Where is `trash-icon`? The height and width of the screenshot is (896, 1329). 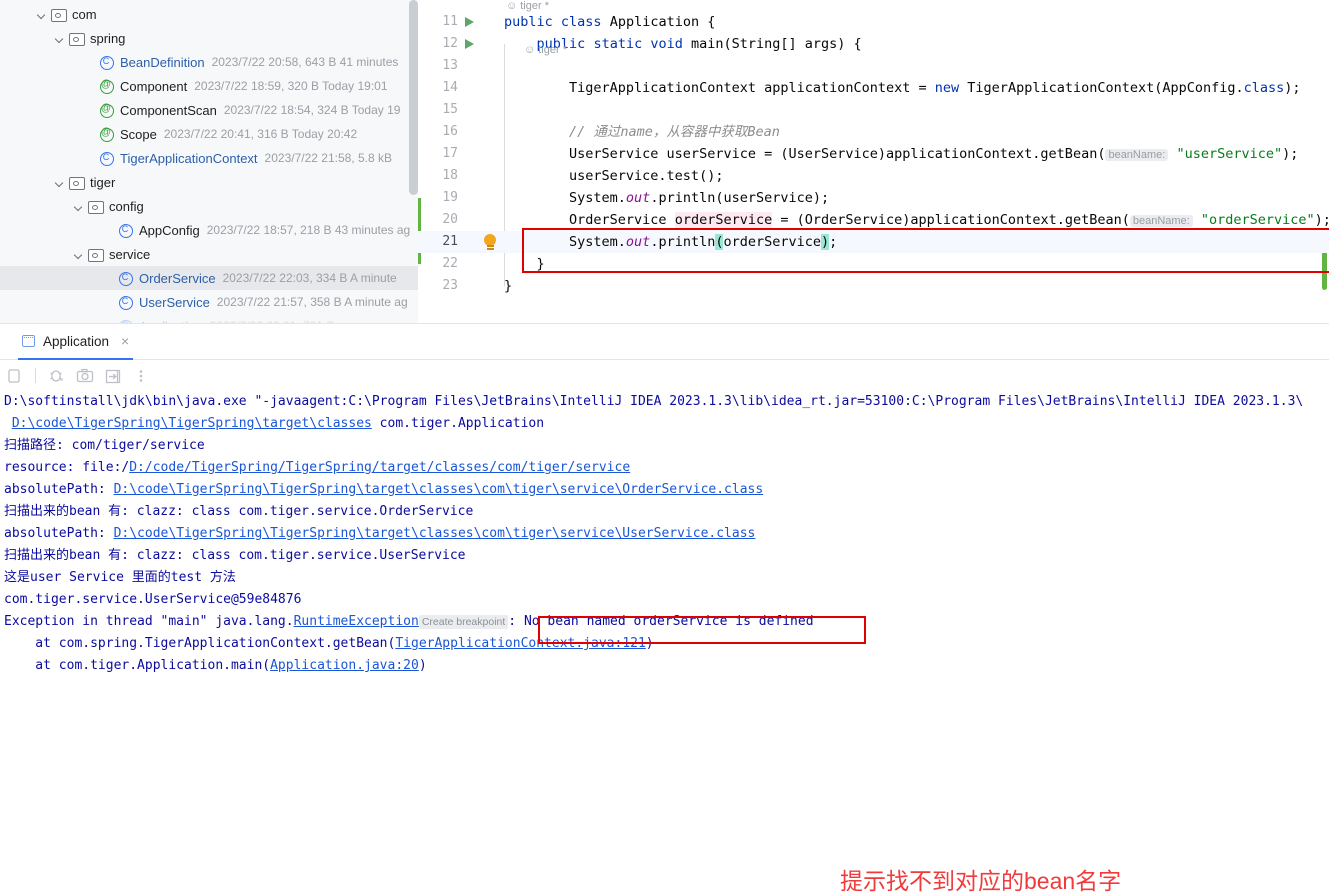 trash-icon is located at coordinates (14, 376).